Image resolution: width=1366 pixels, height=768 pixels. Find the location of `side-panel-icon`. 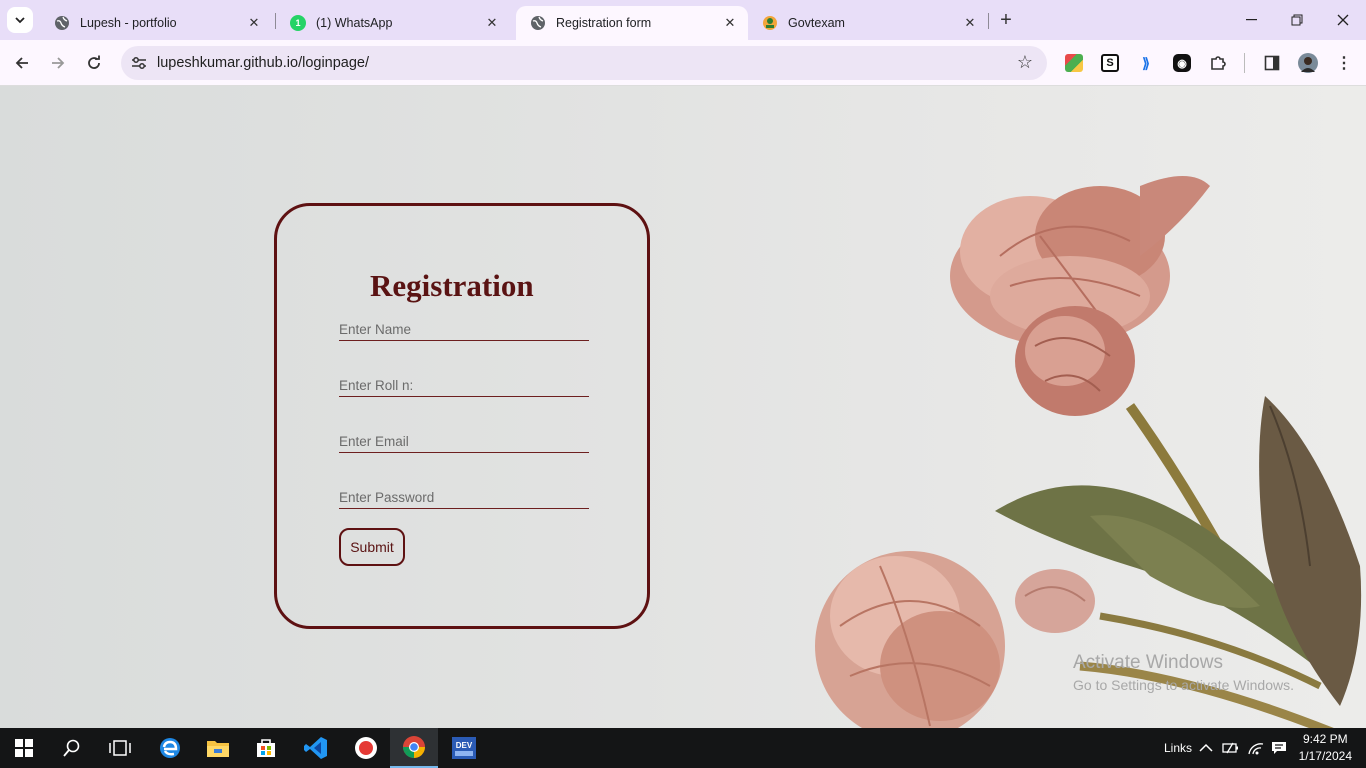

side-panel-icon is located at coordinates (1272, 63).